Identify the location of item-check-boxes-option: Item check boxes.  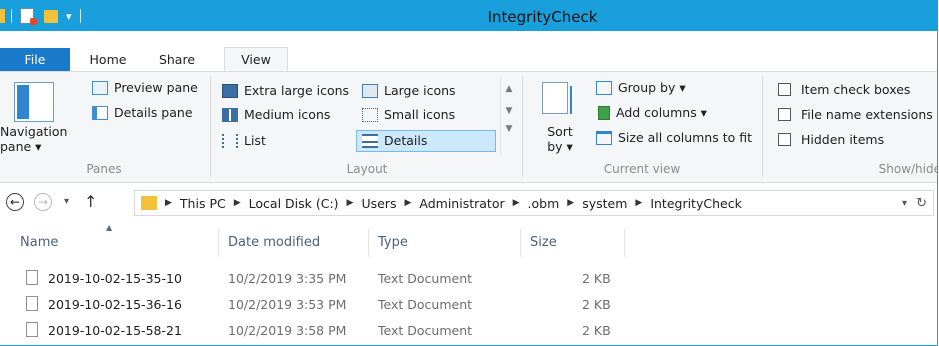
(844, 89).